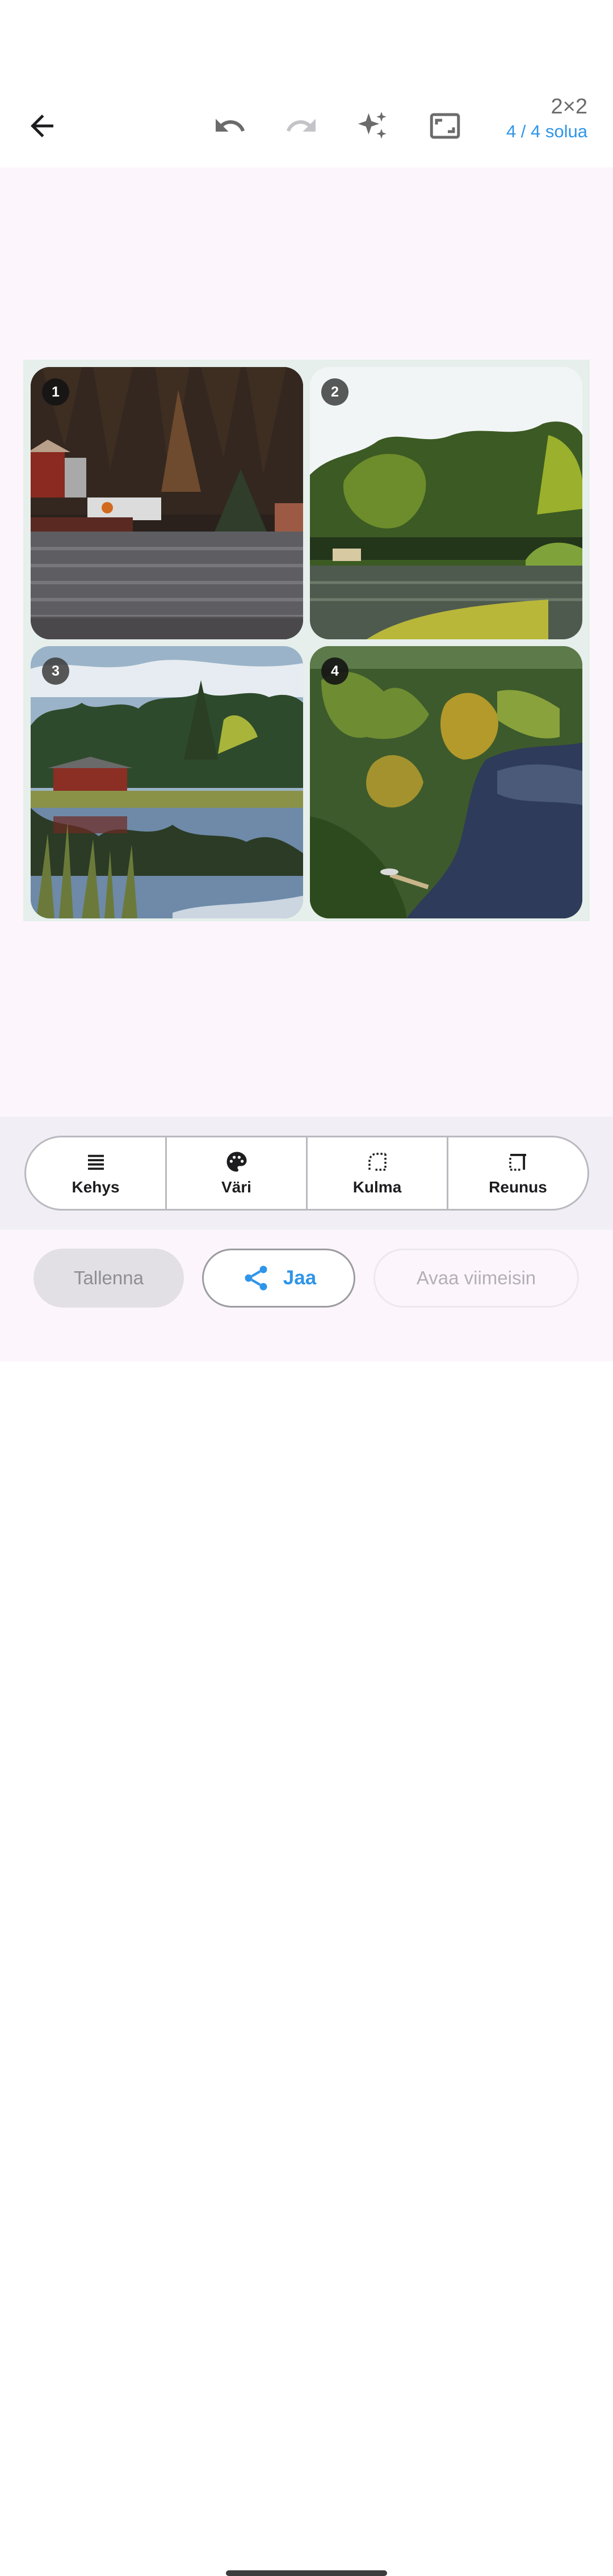 The image size is (613, 2576). Describe the element at coordinates (306, 42) in the screenshot. I see `status-bar-area` at that location.